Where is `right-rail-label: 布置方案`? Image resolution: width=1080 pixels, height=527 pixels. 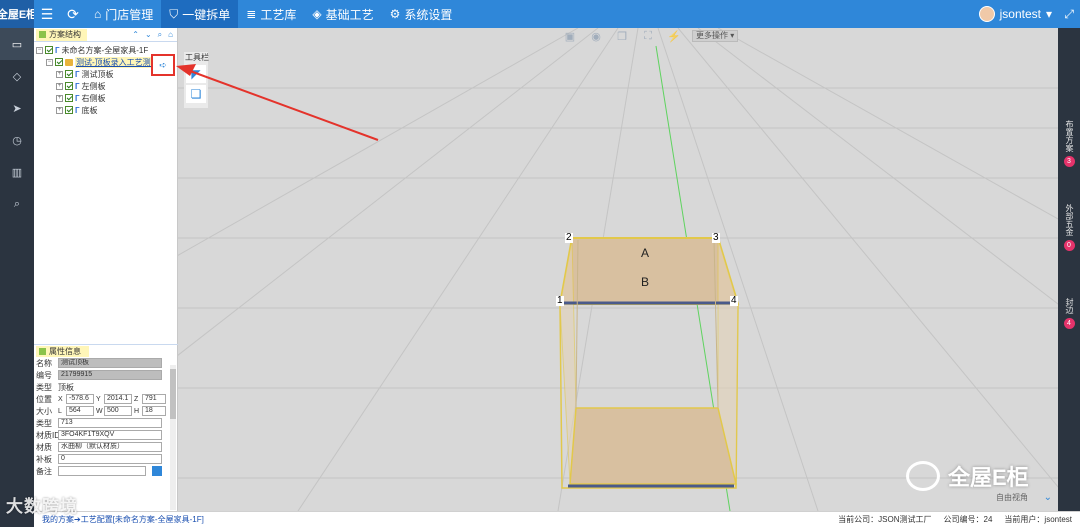
right-rail-label: 布置方案 is located at coordinates (1069, 136).